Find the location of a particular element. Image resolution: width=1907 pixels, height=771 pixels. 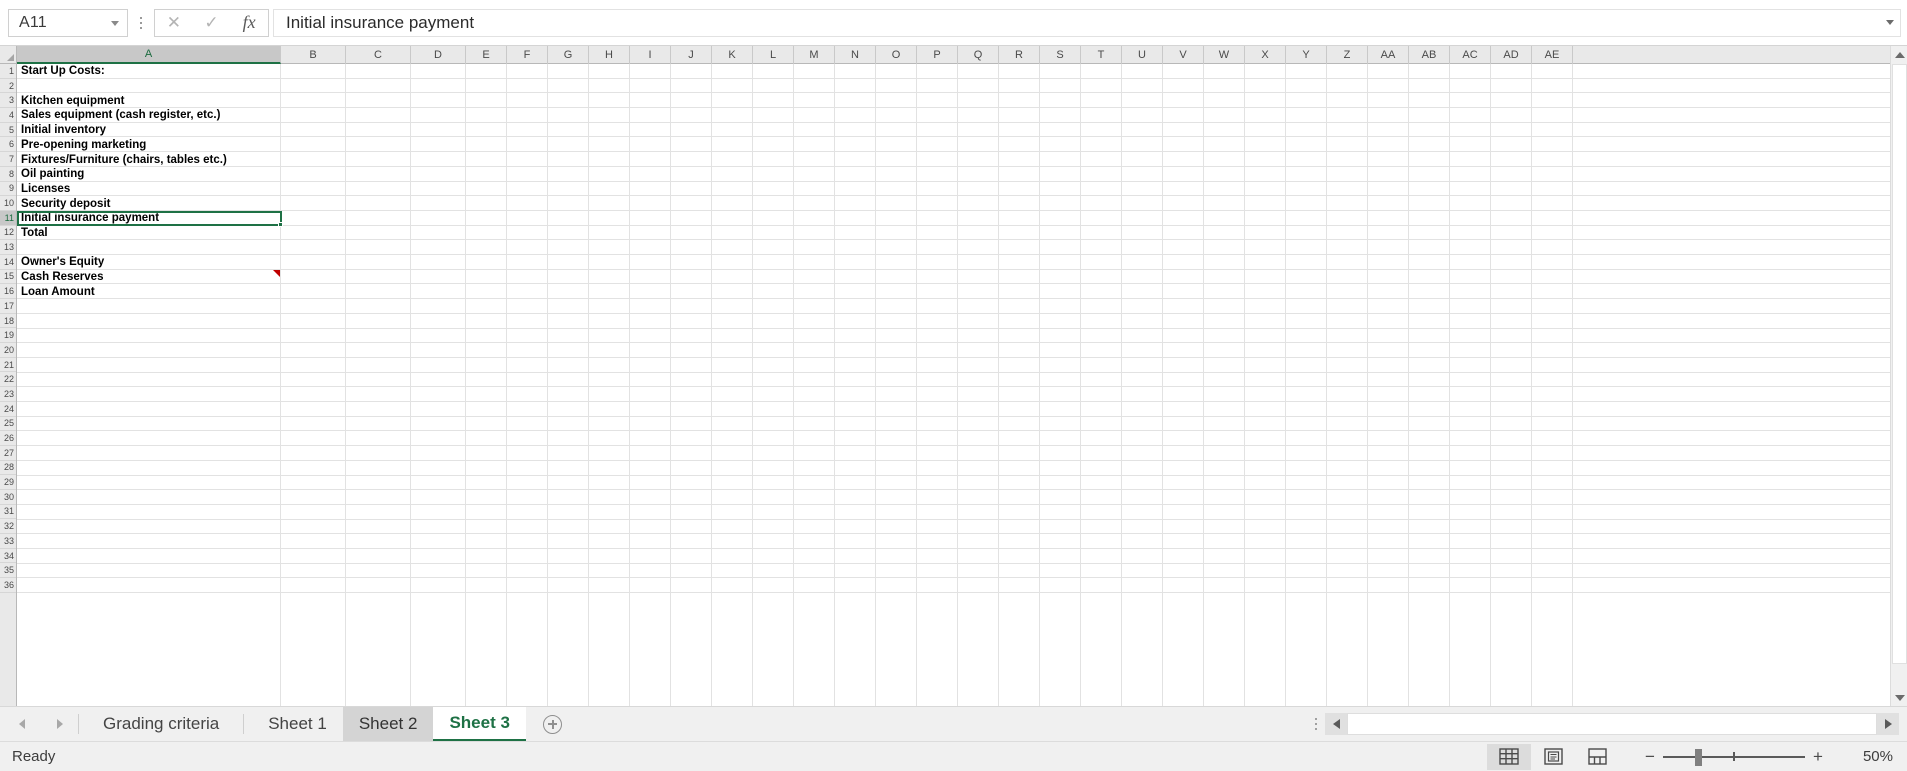

comment-indicator-A15 is located at coordinates (276, 273).